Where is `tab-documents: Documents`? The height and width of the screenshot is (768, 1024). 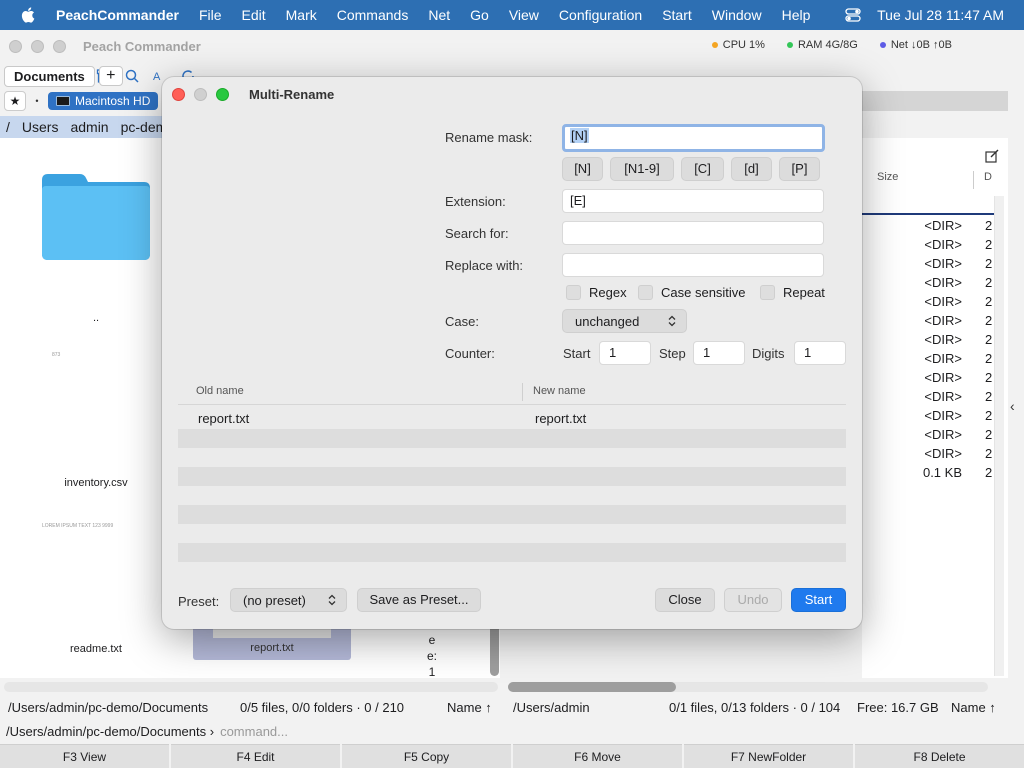 tab-documents: Documents is located at coordinates (49, 76).